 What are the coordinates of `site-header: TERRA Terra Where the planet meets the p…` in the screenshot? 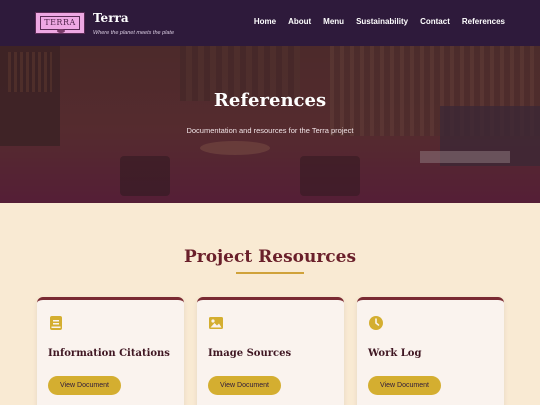 It's located at (270, 23).